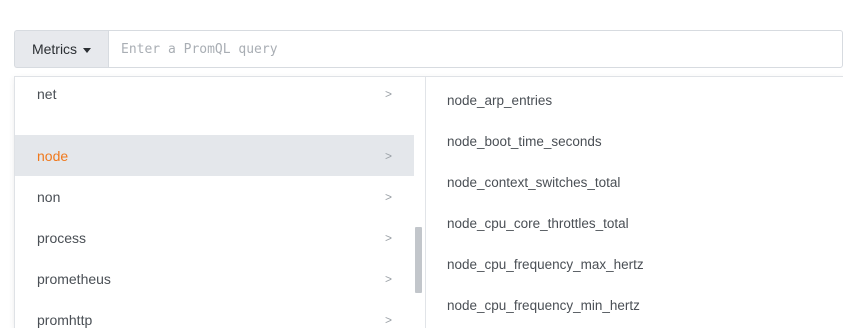 The width and height of the screenshot is (843, 328). What do you see at coordinates (214, 237) in the screenshot?
I see `category-item-process: process >` at bounding box center [214, 237].